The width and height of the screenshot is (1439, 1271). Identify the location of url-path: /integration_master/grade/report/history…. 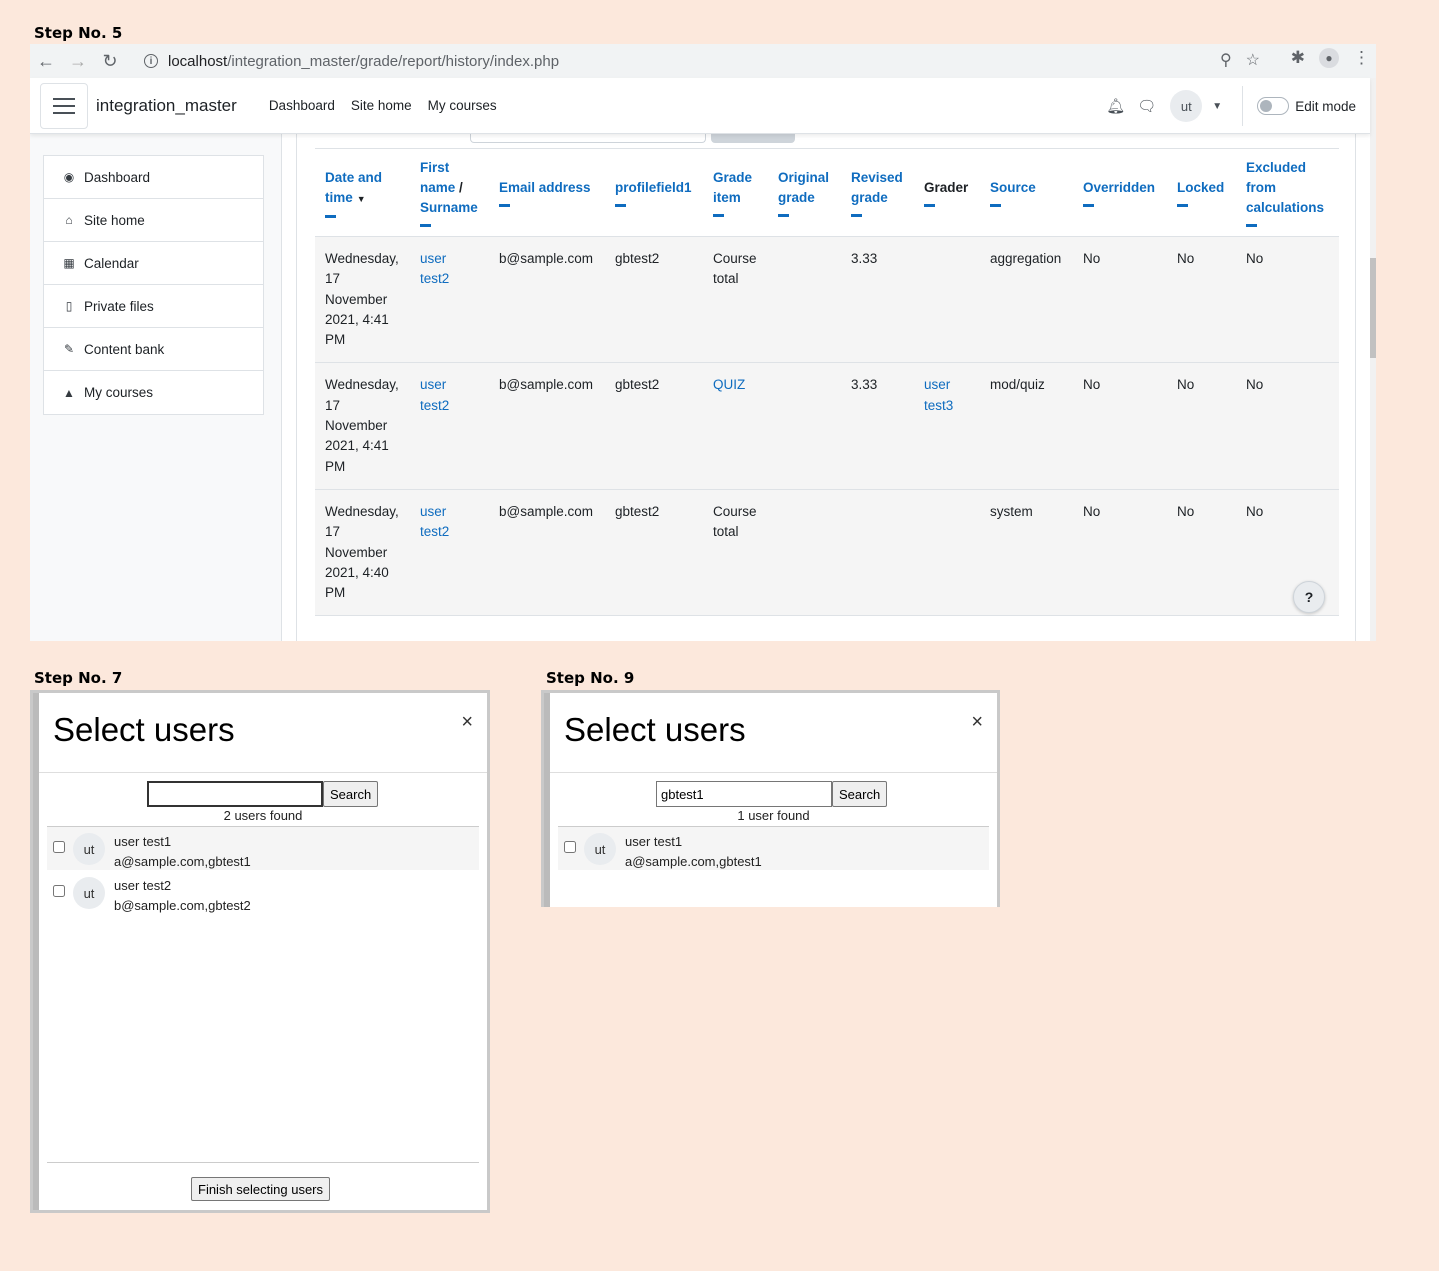
(393, 61).